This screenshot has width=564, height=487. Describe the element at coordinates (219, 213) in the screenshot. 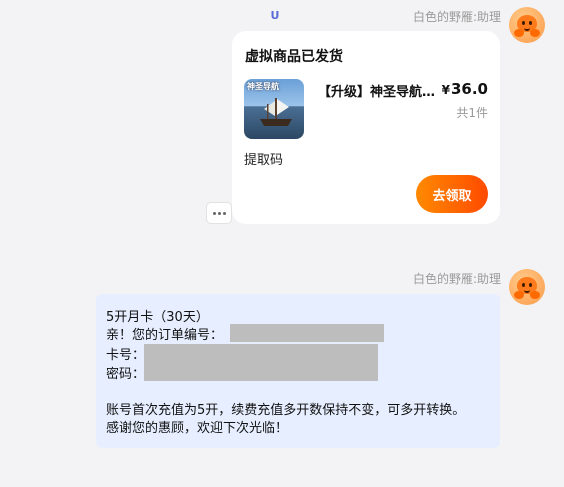

I see `more-options-button` at that location.